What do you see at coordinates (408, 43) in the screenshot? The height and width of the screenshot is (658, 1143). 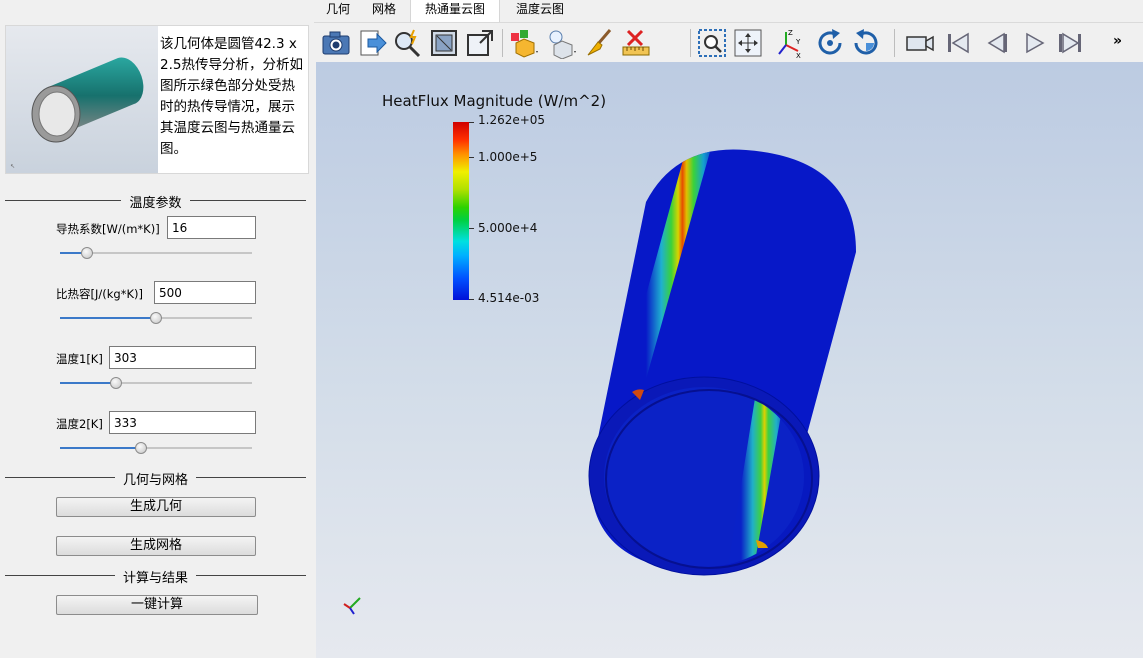 I see `magic-zoom-icon` at bounding box center [408, 43].